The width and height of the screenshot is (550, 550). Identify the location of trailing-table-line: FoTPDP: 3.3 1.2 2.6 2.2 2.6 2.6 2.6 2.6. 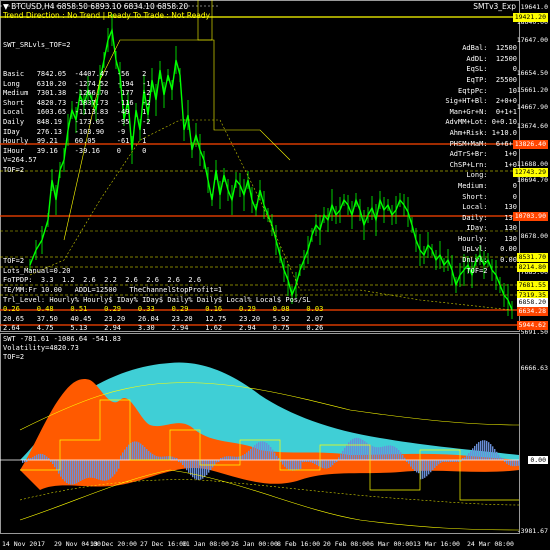
(102, 280).